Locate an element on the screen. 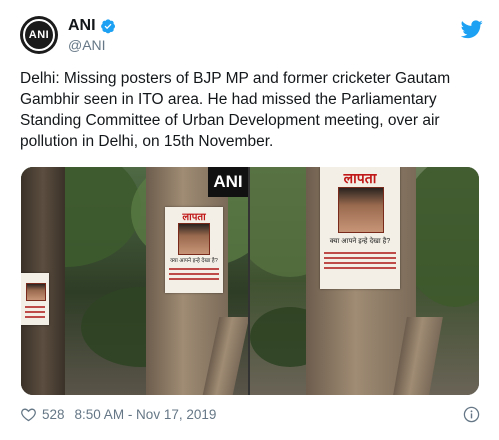 This screenshot has width=499, height=440. tweet-footer: 528 8:50 AM - Nov 17, 2019 is located at coordinates (250, 414).